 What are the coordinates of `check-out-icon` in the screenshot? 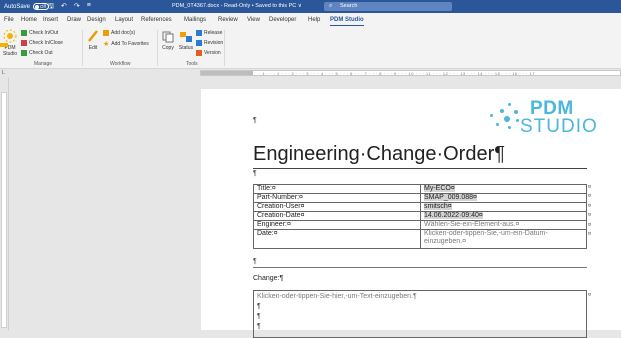 It's located at (24, 53).